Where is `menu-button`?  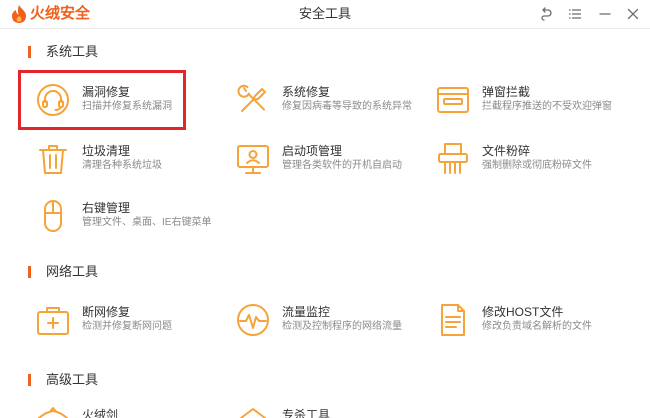
menu-button is located at coordinates (575, 14).